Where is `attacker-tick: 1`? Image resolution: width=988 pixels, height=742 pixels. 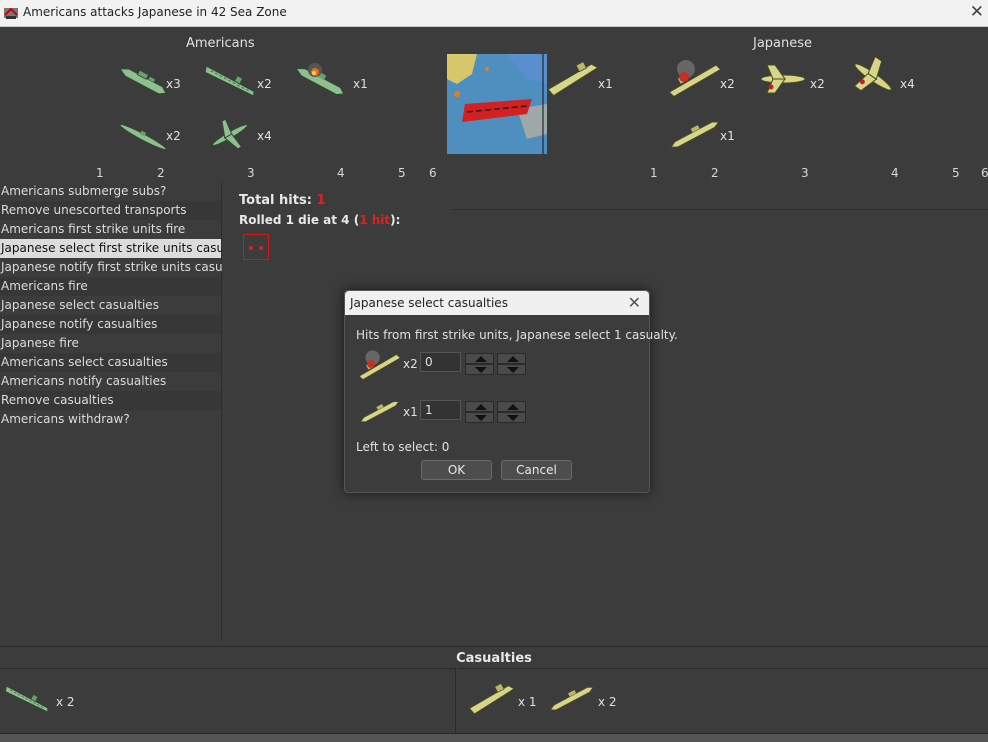 attacker-tick: 1 is located at coordinates (100, 173).